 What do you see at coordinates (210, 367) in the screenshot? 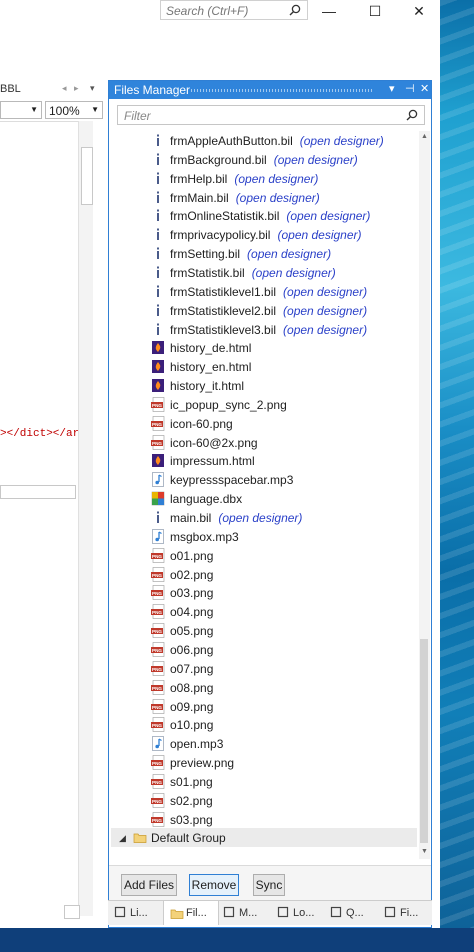
I see `file-label: history_en.html` at bounding box center [210, 367].